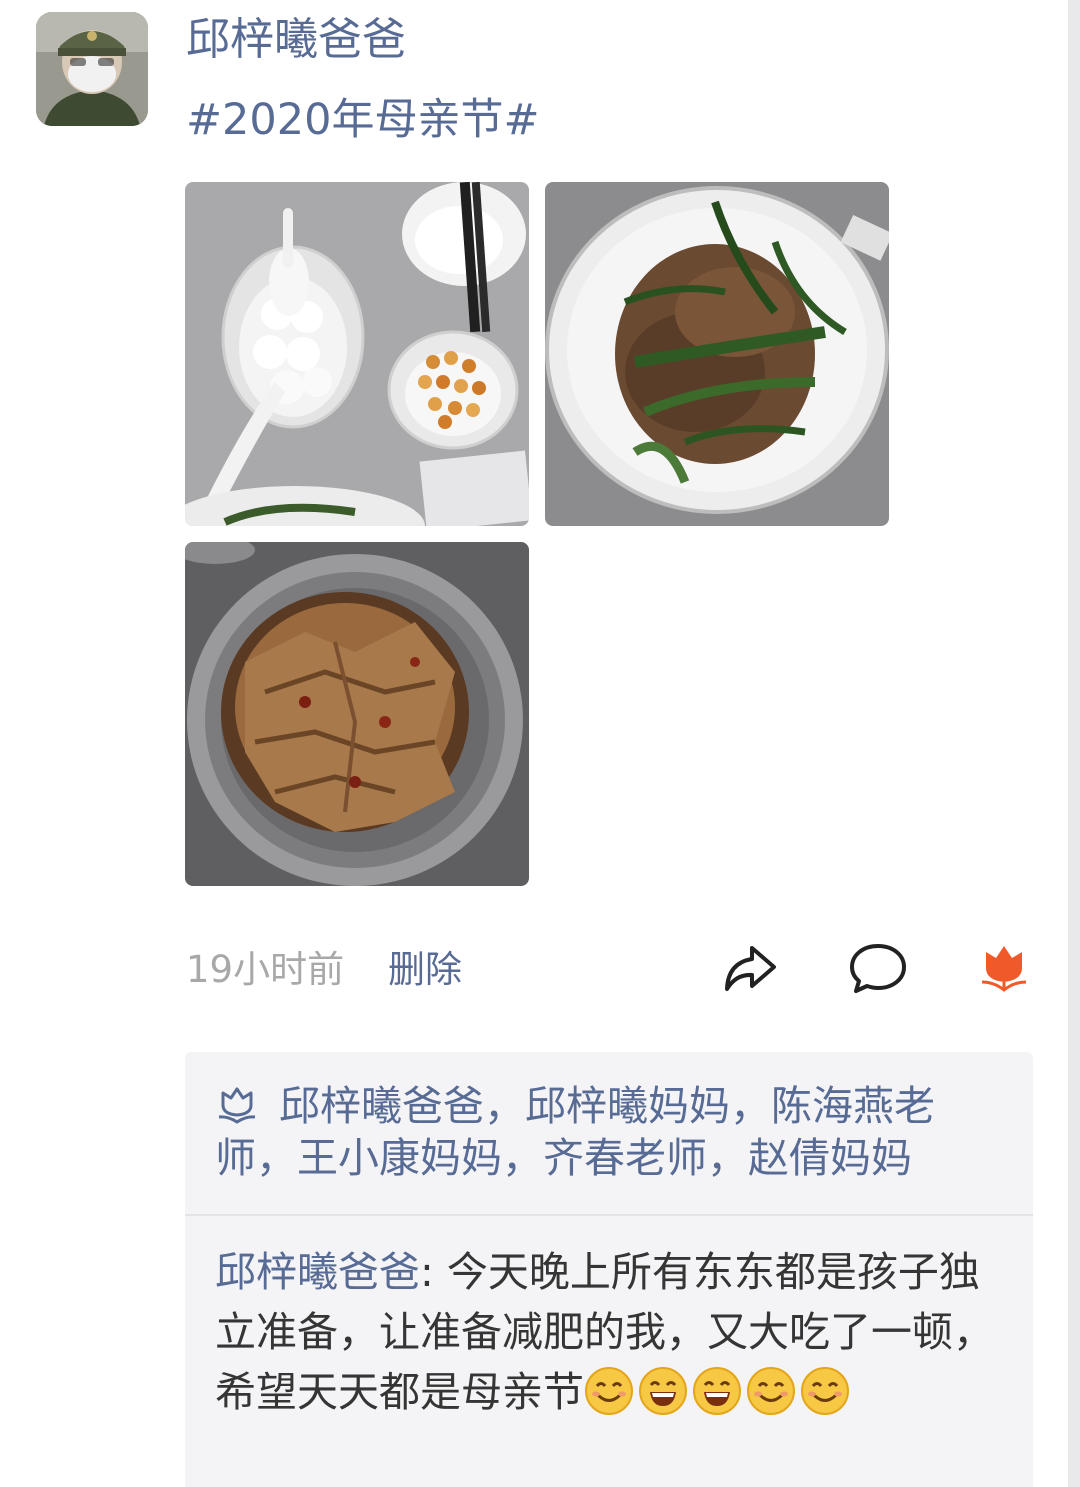  What do you see at coordinates (425, 970) in the screenshot?
I see `delete-button: 删除` at bounding box center [425, 970].